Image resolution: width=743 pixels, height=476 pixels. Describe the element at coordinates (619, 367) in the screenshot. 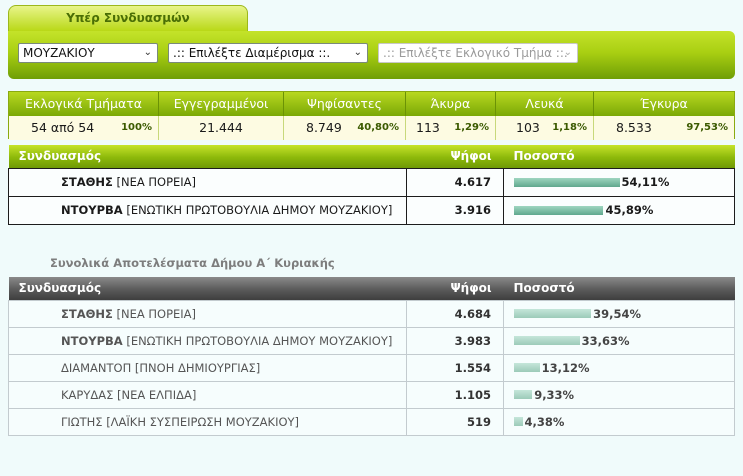

I see `percent-cell: 13,12%` at that location.